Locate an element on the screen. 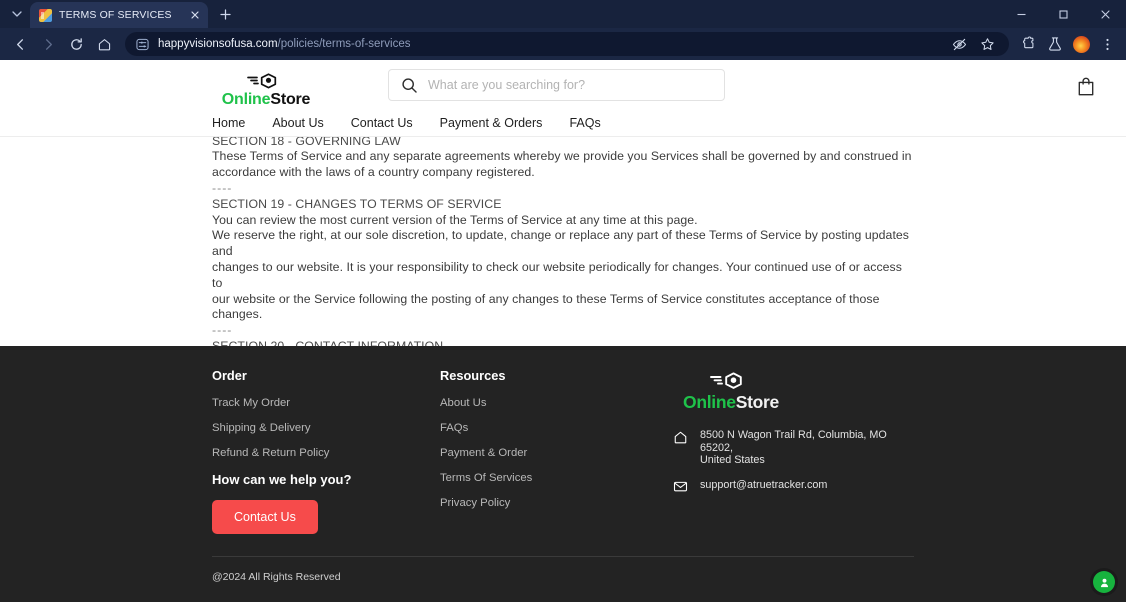  tos-line: changes. is located at coordinates (237, 314).